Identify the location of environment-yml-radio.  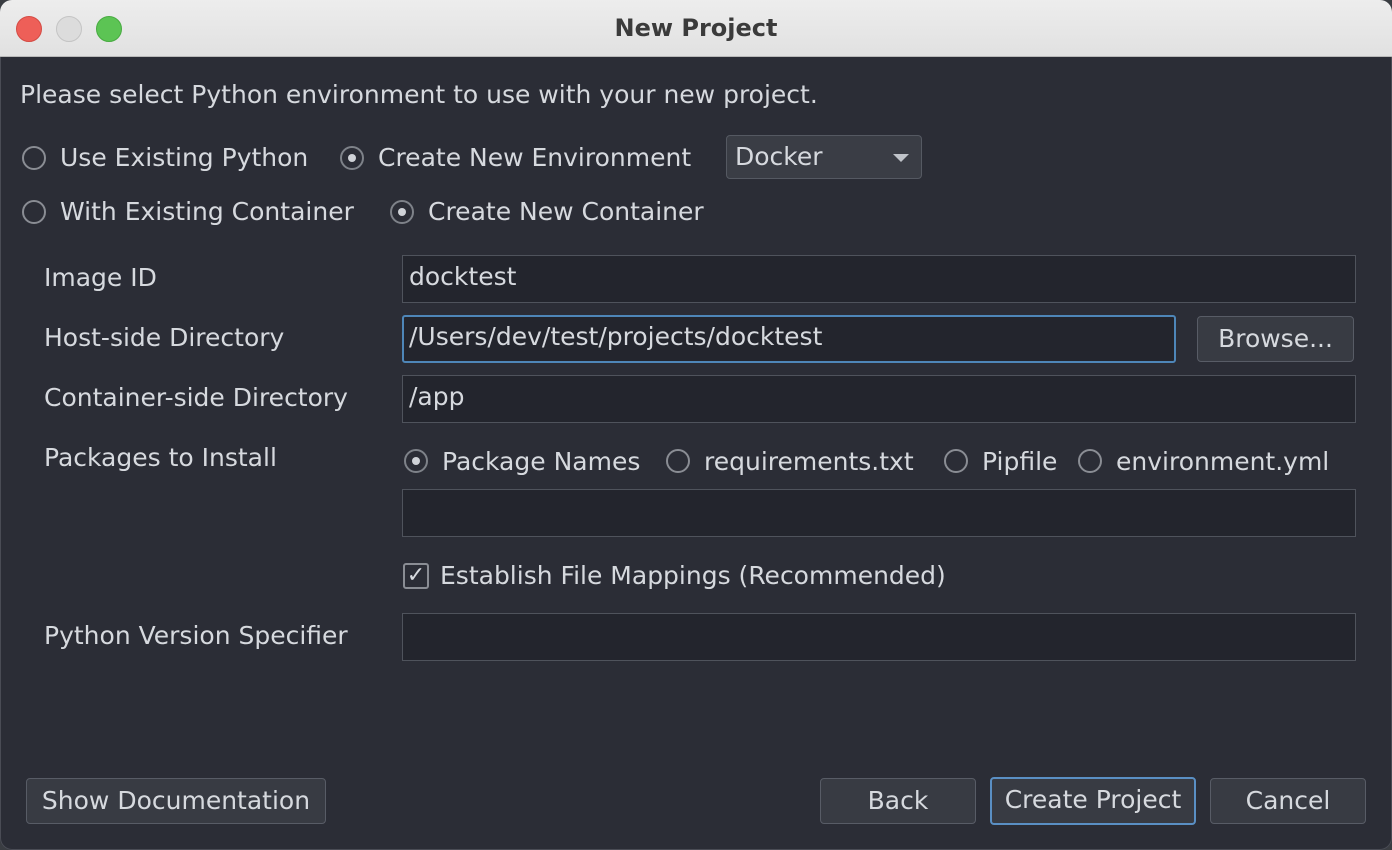
(1090, 461).